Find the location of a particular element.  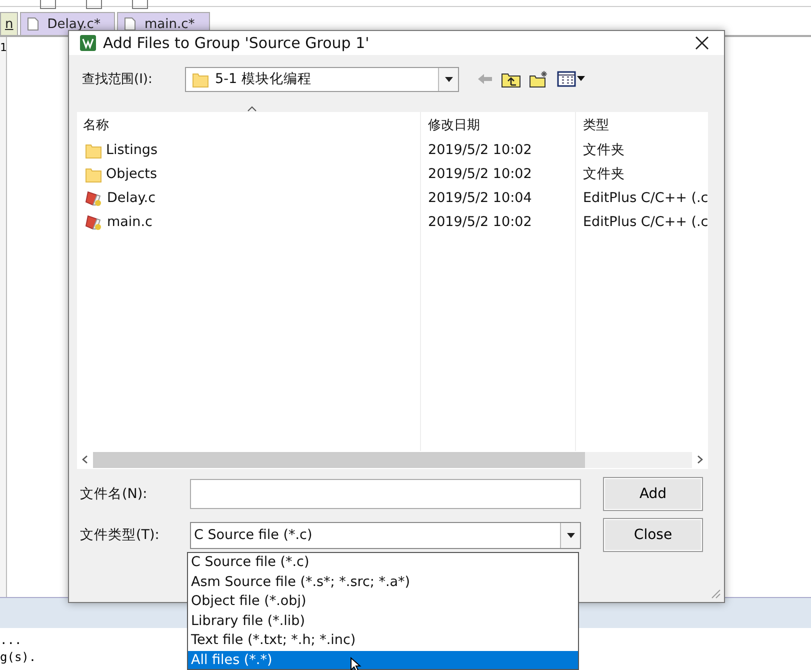

file-name-field is located at coordinates (385, 494).